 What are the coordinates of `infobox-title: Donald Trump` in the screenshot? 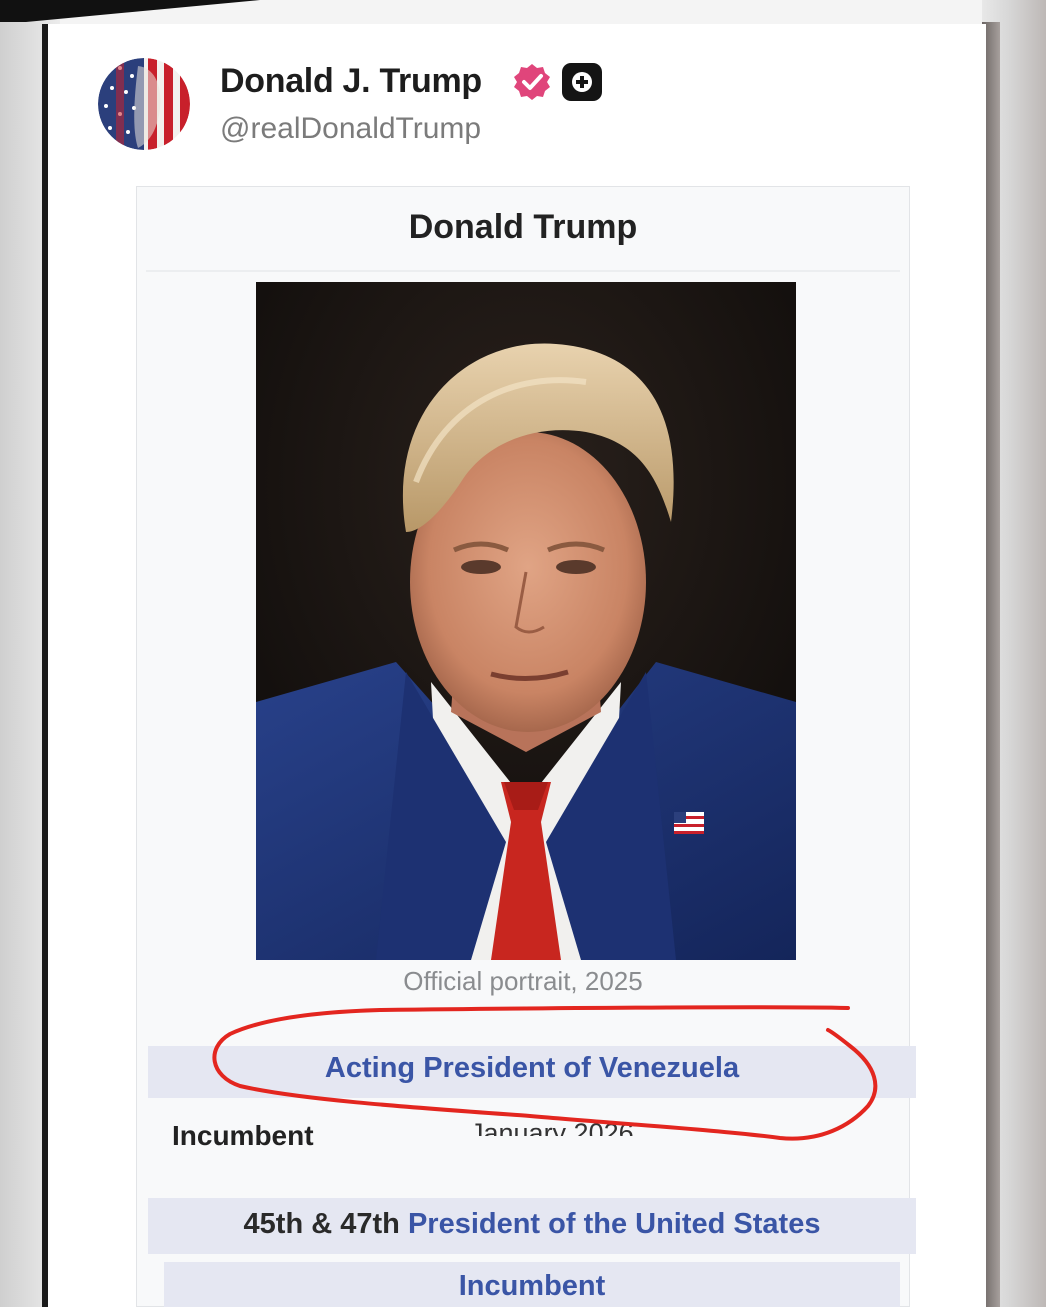 It's located at (523, 227).